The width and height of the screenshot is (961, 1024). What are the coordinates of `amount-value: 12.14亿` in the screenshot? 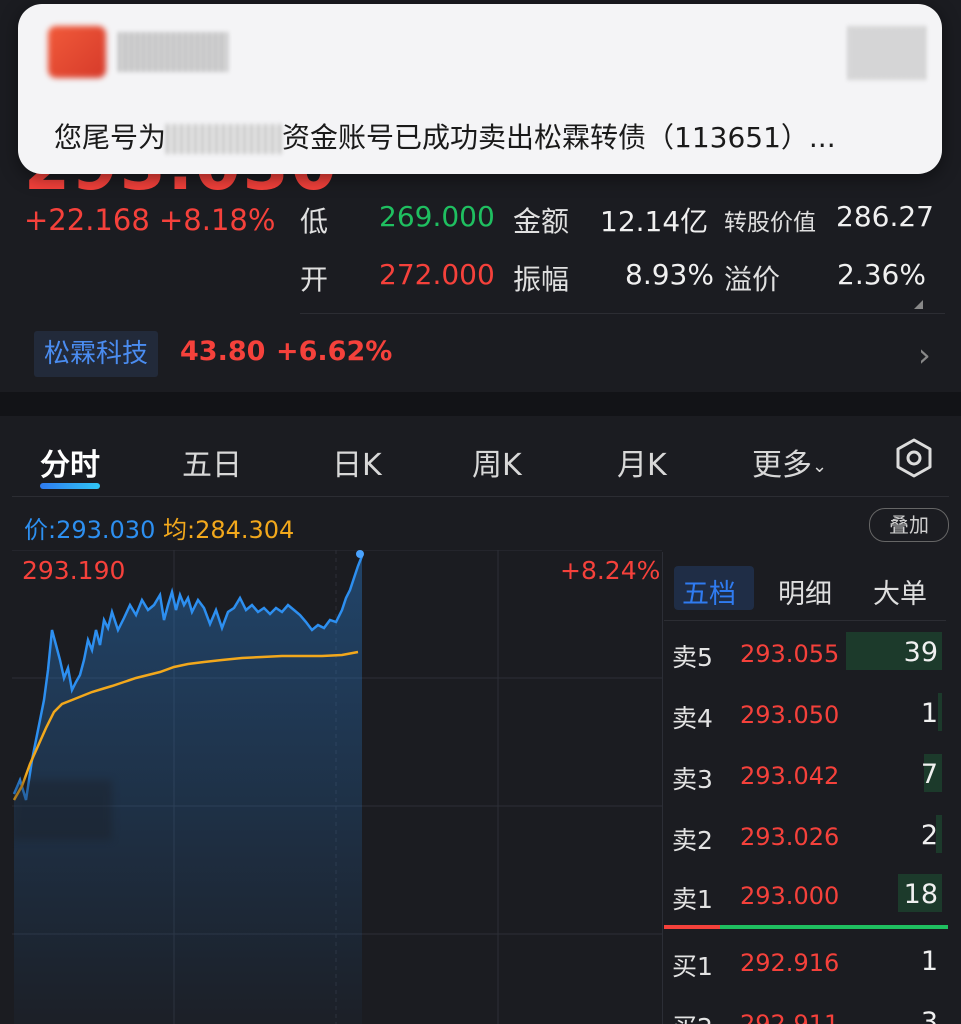 It's located at (654, 221).